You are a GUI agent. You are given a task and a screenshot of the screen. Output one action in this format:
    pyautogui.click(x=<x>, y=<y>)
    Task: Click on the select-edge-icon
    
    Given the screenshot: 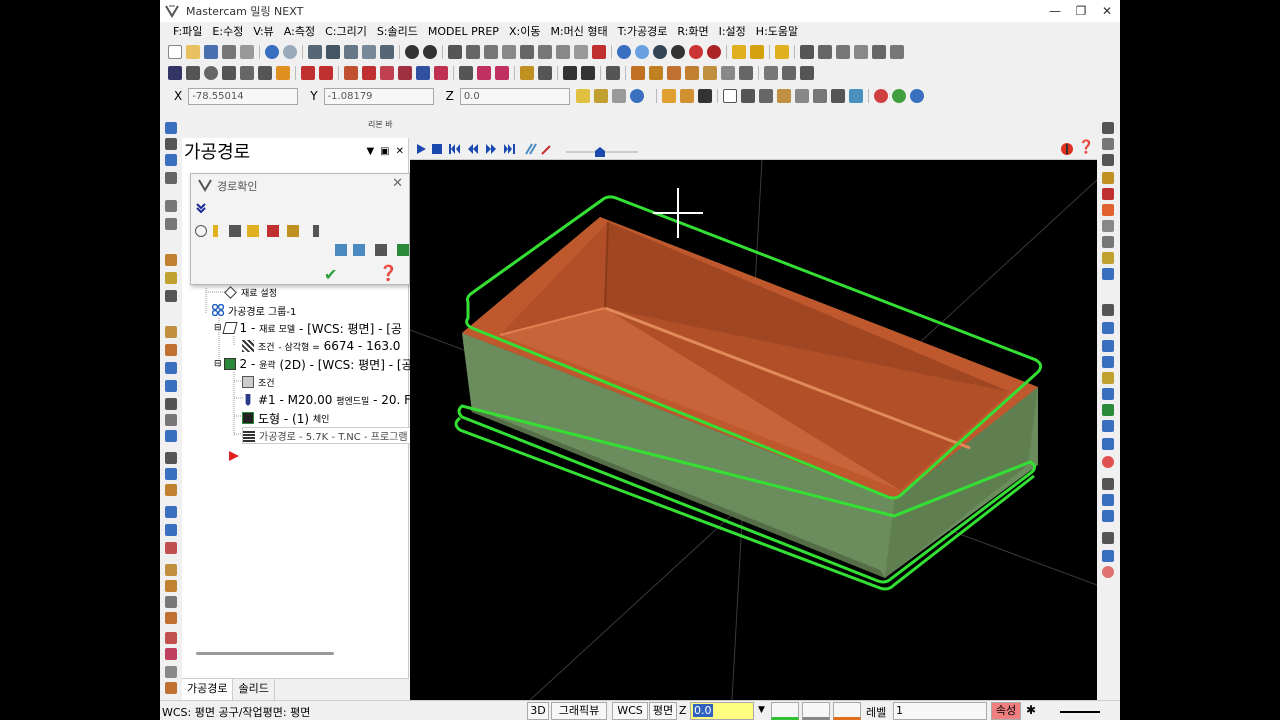 What is the action you would take?
    pyautogui.click(x=801, y=96)
    